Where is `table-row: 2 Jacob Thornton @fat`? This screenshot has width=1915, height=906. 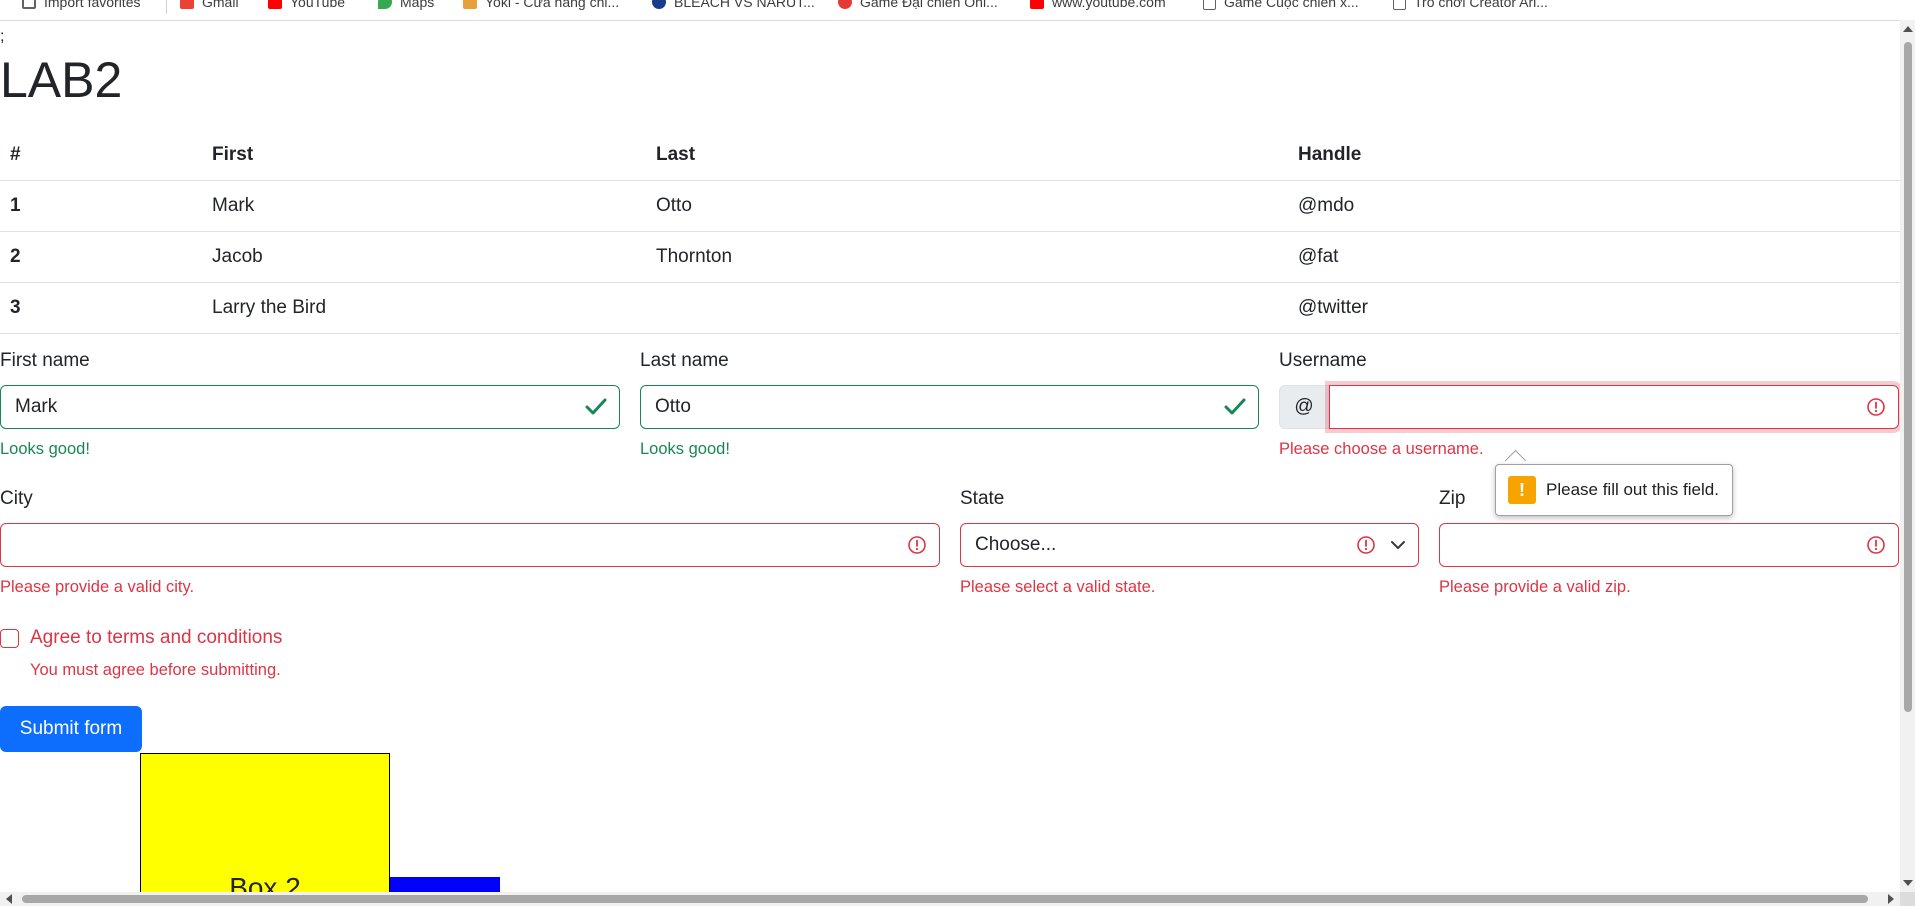 table-row: 2 Jacob Thornton @fat is located at coordinates (950, 257).